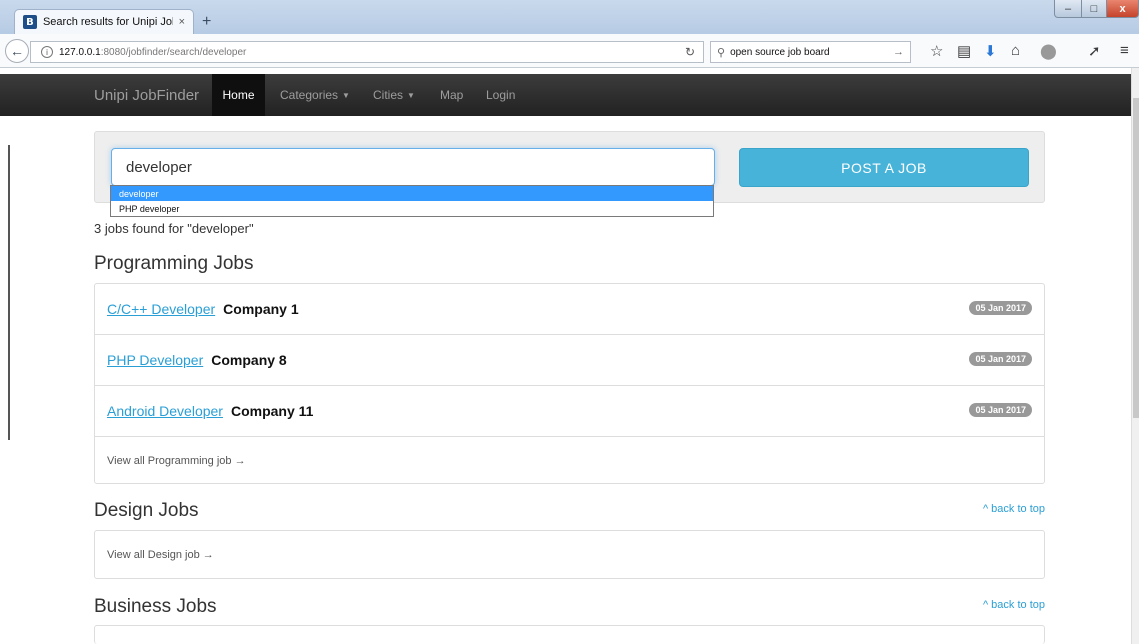 This screenshot has height=644, width=1139. What do you see at coordinates (182, 22) in the screenshot?
I see `close-tab-icon: ×` at bounding box center [182, 22].